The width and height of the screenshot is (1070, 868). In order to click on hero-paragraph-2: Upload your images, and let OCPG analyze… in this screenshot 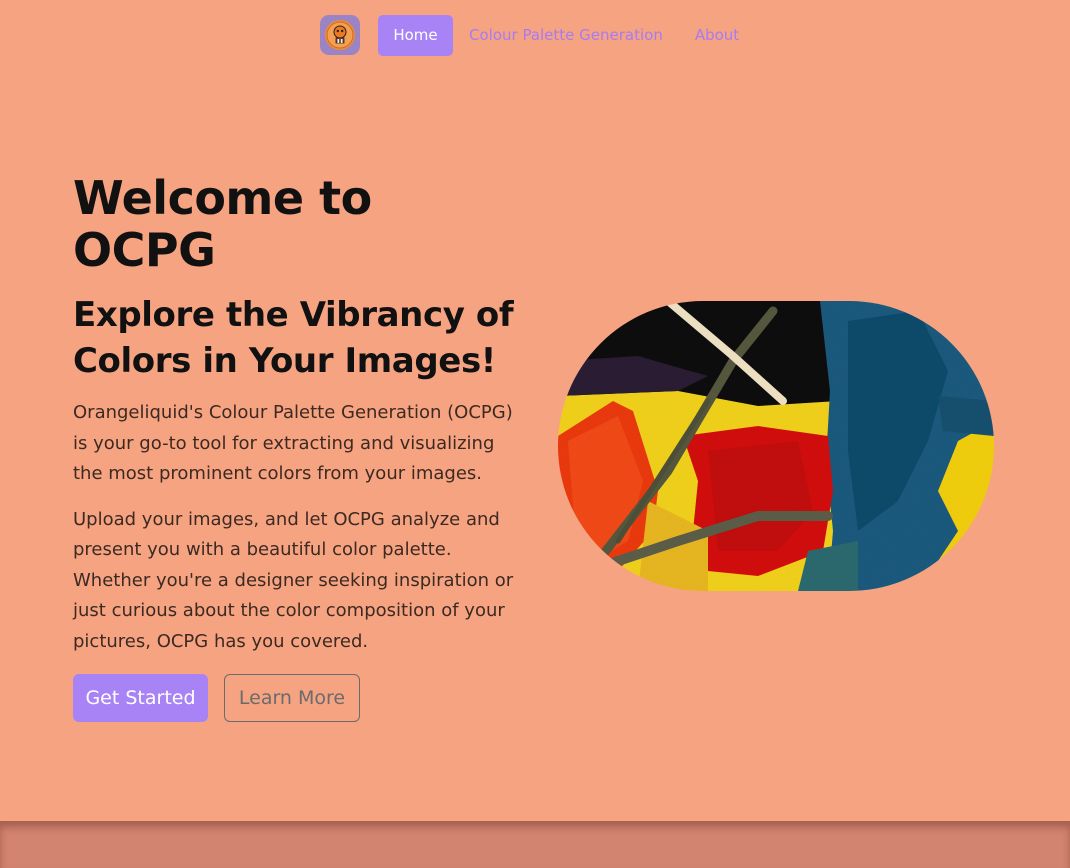, I will do `click(293, 580)`.